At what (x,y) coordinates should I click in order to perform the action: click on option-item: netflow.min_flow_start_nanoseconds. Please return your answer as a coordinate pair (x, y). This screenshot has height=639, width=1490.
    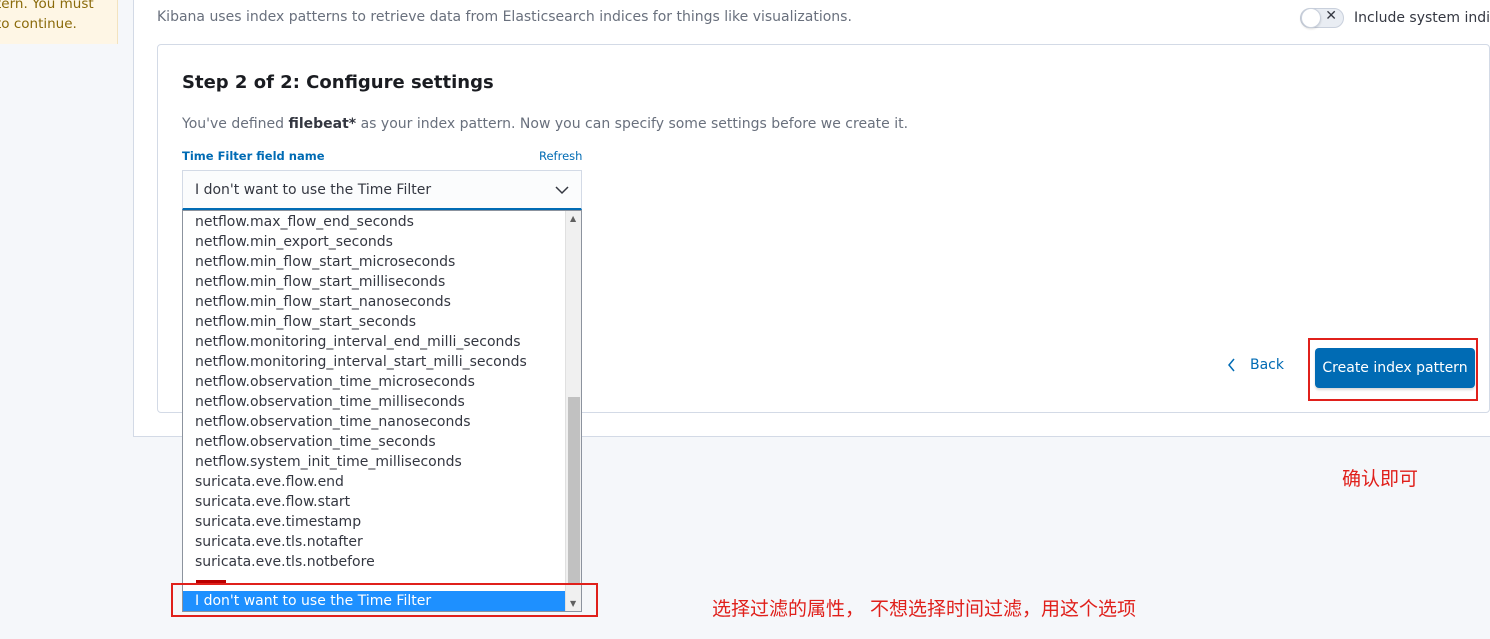
    Looking at the image, I should click on (382, 302).